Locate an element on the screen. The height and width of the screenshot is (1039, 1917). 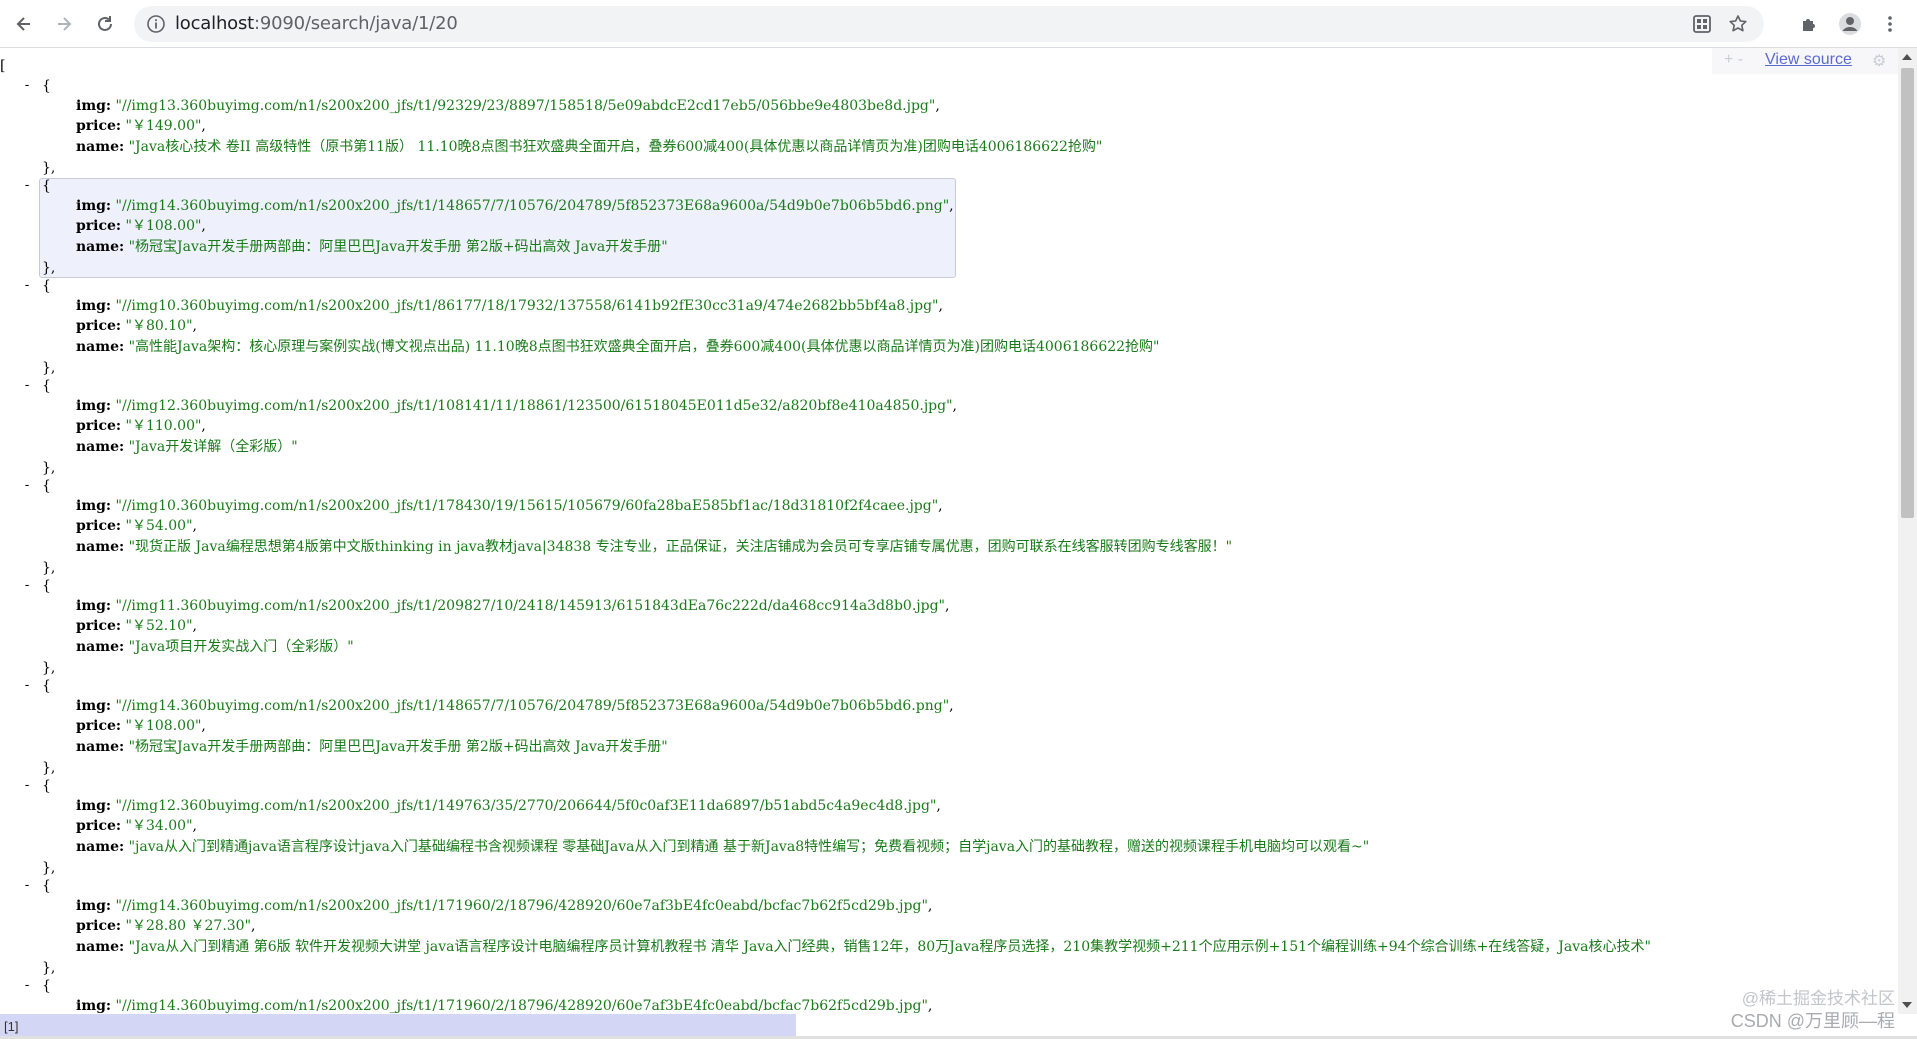
address-bar: localhost:9090/search/java/1/20 is located at coordinates (949, 24).